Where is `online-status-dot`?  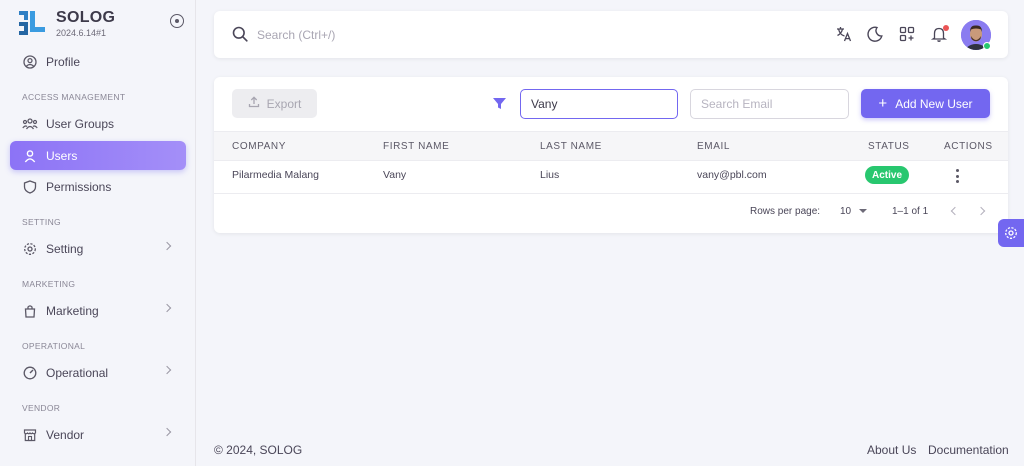
online-status-dot is located at coordinates (987, 46).